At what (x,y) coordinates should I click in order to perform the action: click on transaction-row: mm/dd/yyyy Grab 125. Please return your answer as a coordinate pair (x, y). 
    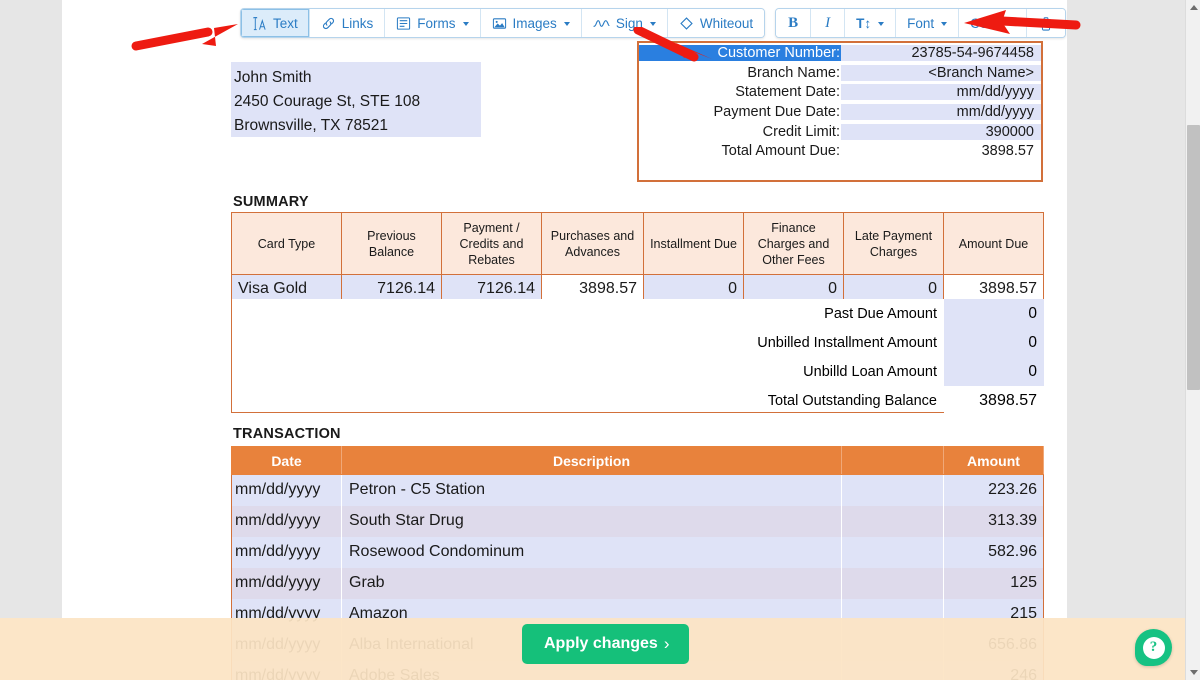
    Looking at the image, I should click on (637, 583).